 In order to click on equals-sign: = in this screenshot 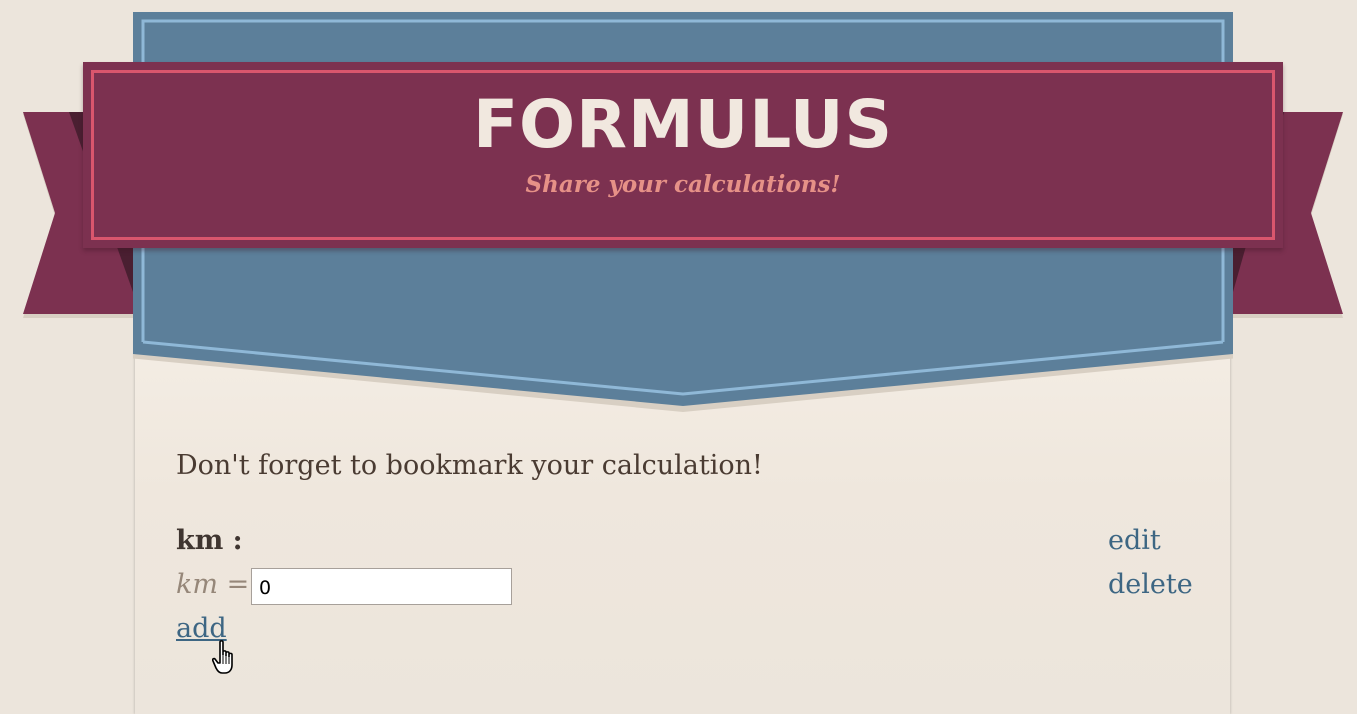, I will do `click(238, 584)`.